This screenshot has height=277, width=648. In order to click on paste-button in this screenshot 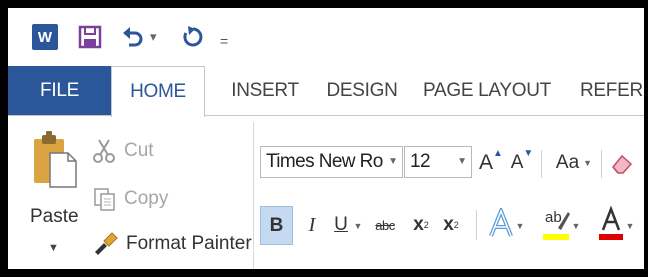, I will do `click(55, 160)`.